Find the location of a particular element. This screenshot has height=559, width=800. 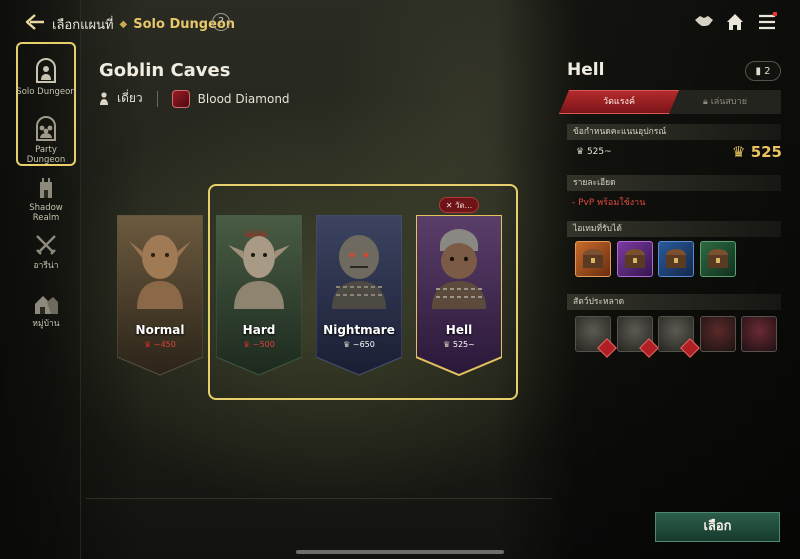

difficulty-name: Normal is located at coordinates (160, 330).